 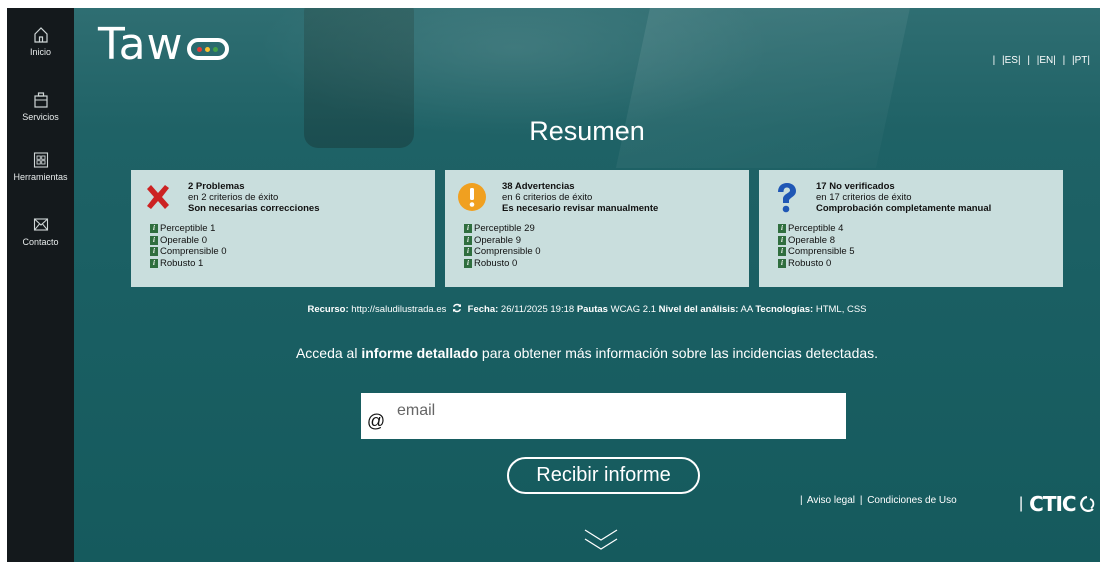 What do you see at coordinates (787, 198) in the screenshot?
I see `question-icon` at bounding box center [787, 198].